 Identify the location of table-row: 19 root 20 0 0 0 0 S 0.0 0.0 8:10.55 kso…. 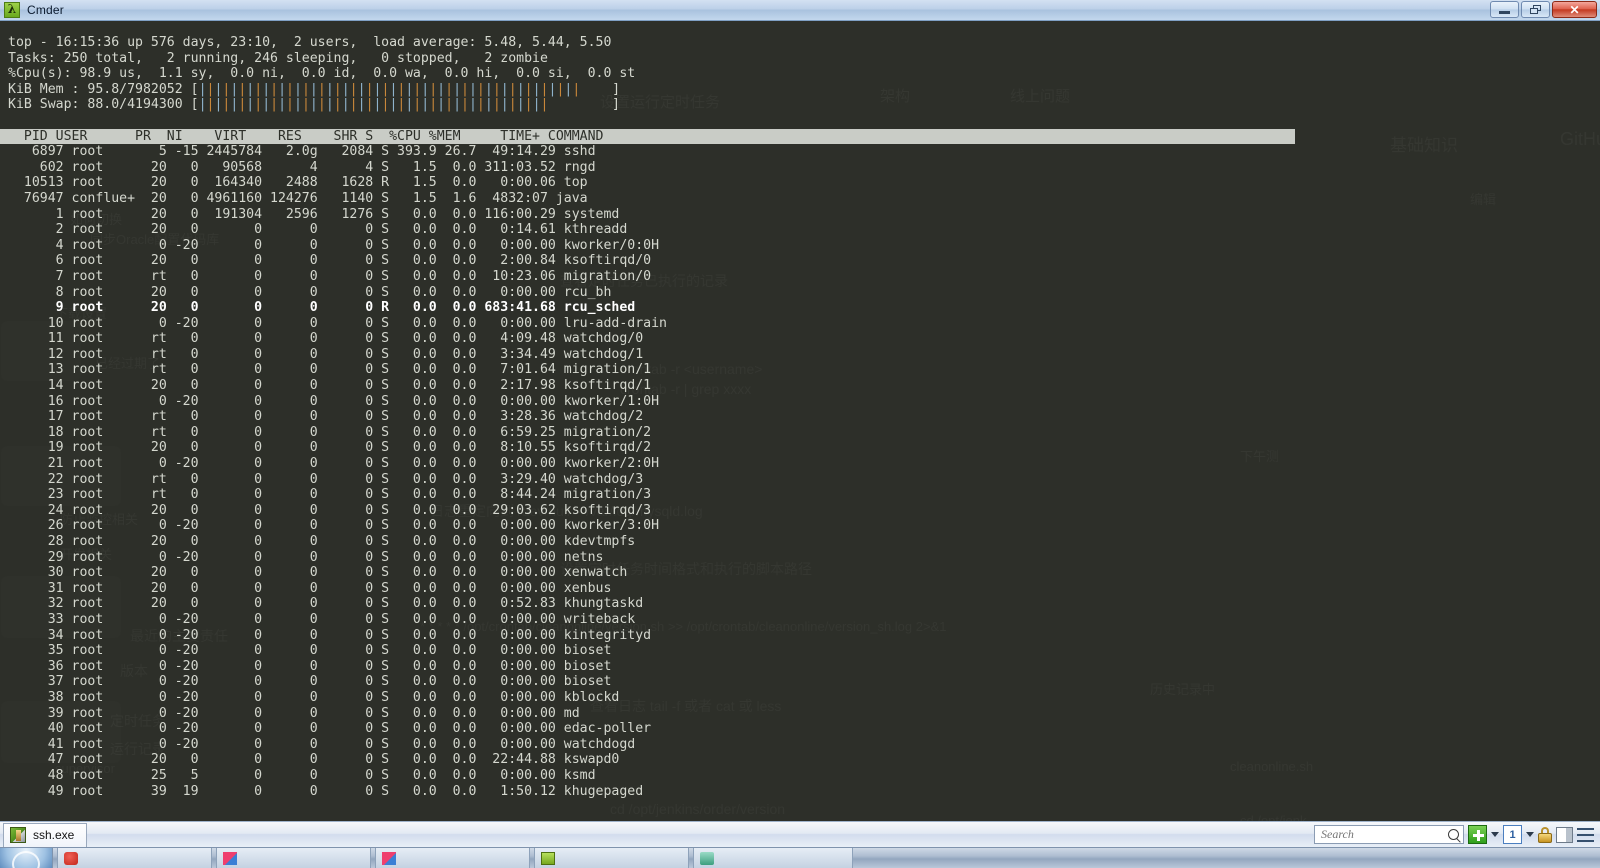
(330, 448).